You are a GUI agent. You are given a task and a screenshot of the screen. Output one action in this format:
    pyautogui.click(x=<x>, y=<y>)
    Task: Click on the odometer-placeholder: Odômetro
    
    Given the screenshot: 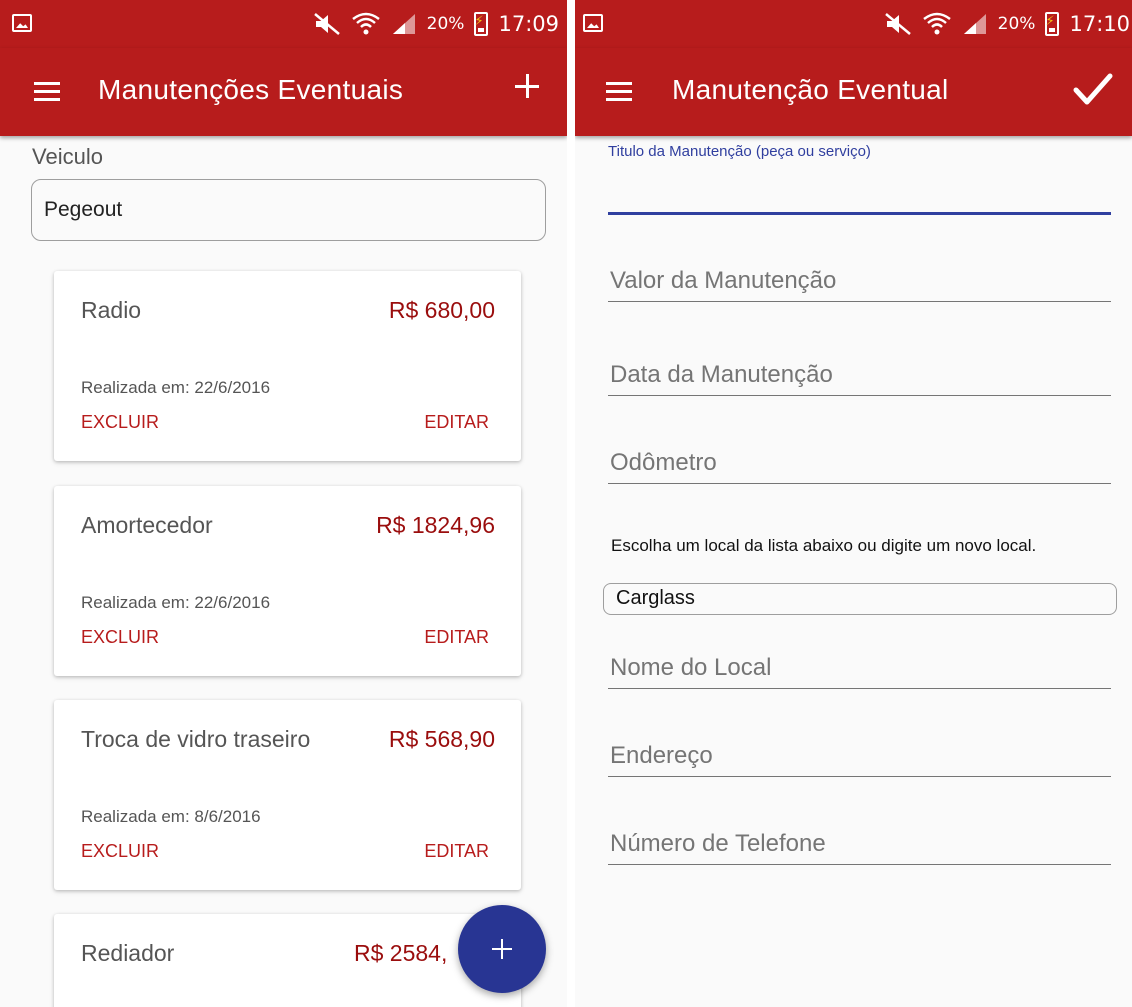 What is the action you would take?
    pyautogui.click(x=663, y=462)
    